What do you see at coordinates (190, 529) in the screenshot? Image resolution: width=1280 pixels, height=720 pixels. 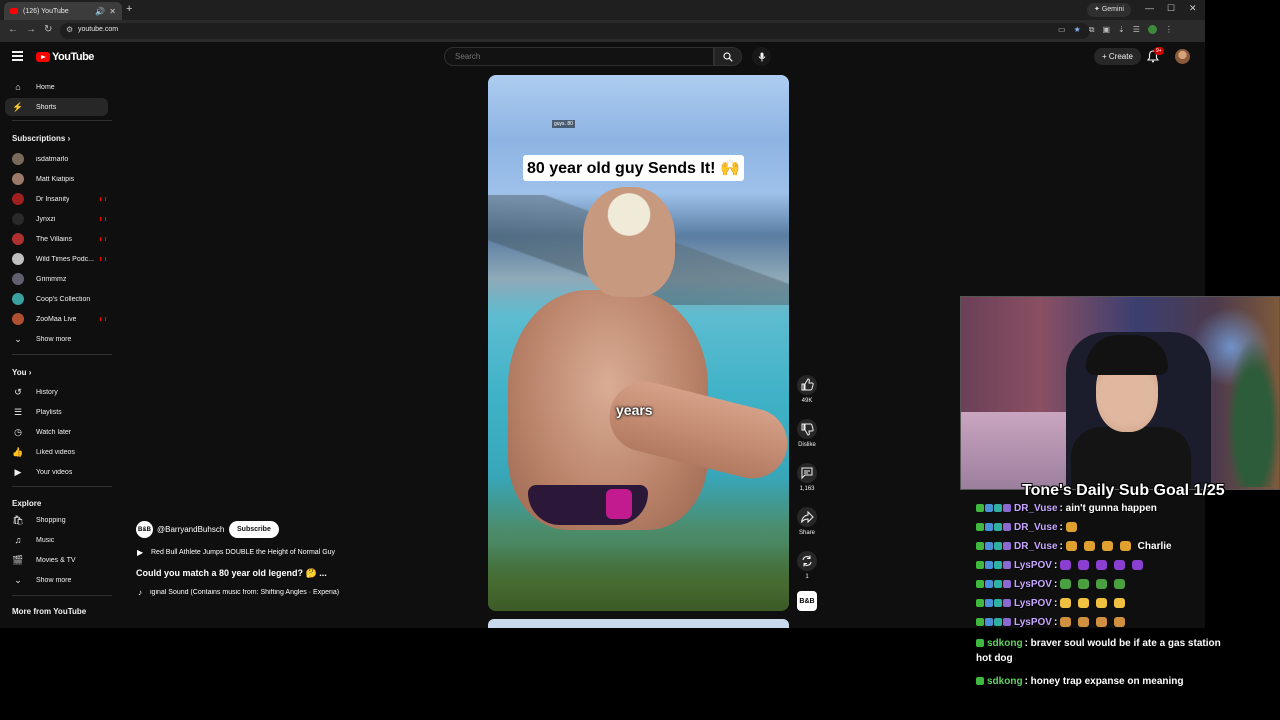 I see `channel-handle: @BarryandBuhsch` at bounding box center [190, 529].